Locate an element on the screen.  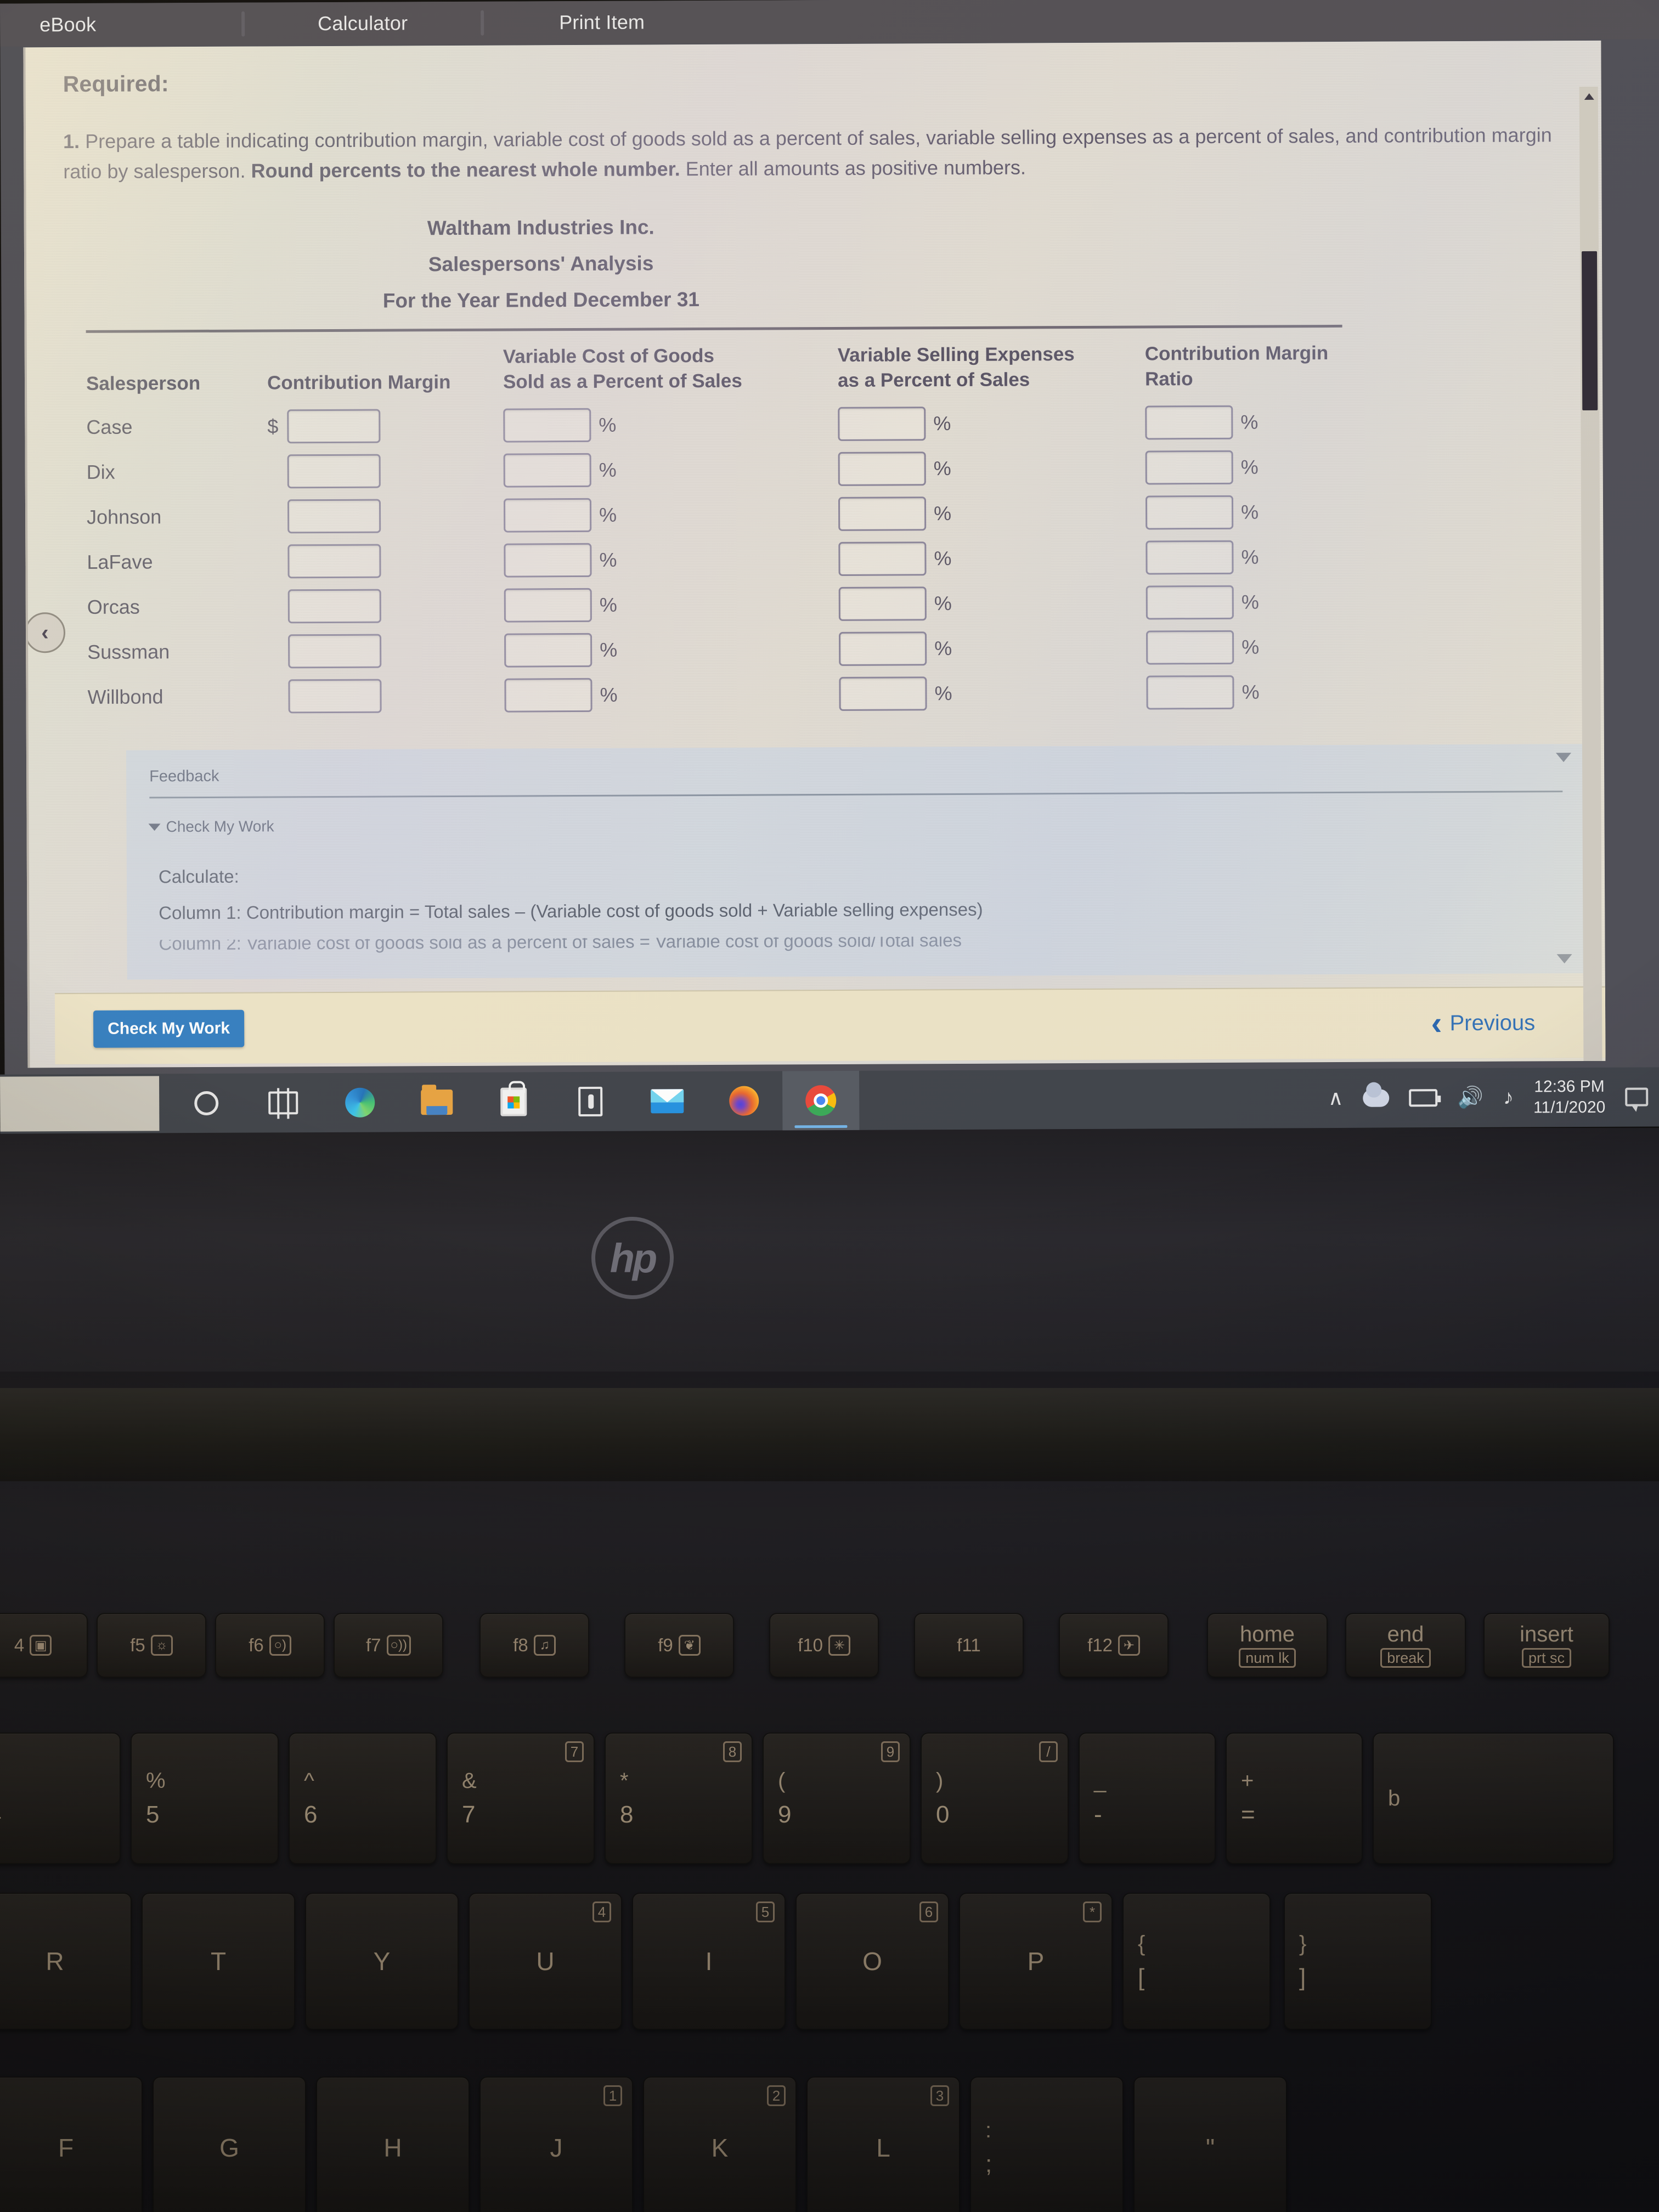
key-g: G is located at coordinates (229, 2144).